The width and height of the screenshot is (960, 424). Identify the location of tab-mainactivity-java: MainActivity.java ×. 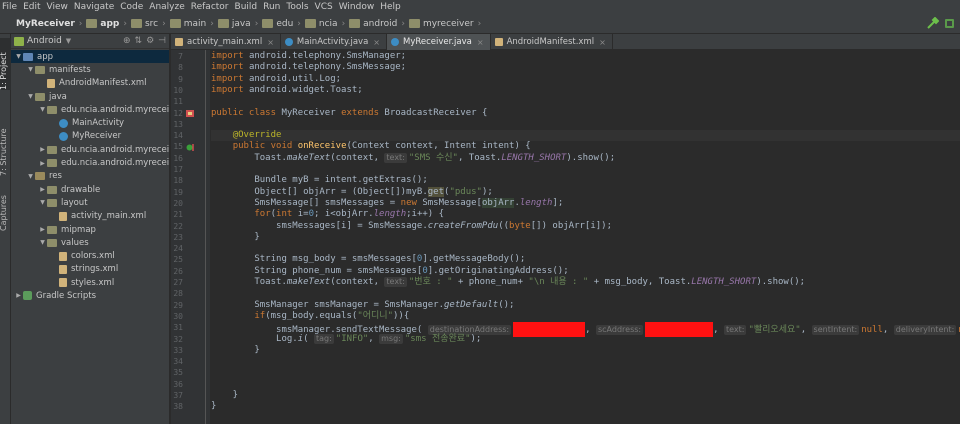
(334, 42).